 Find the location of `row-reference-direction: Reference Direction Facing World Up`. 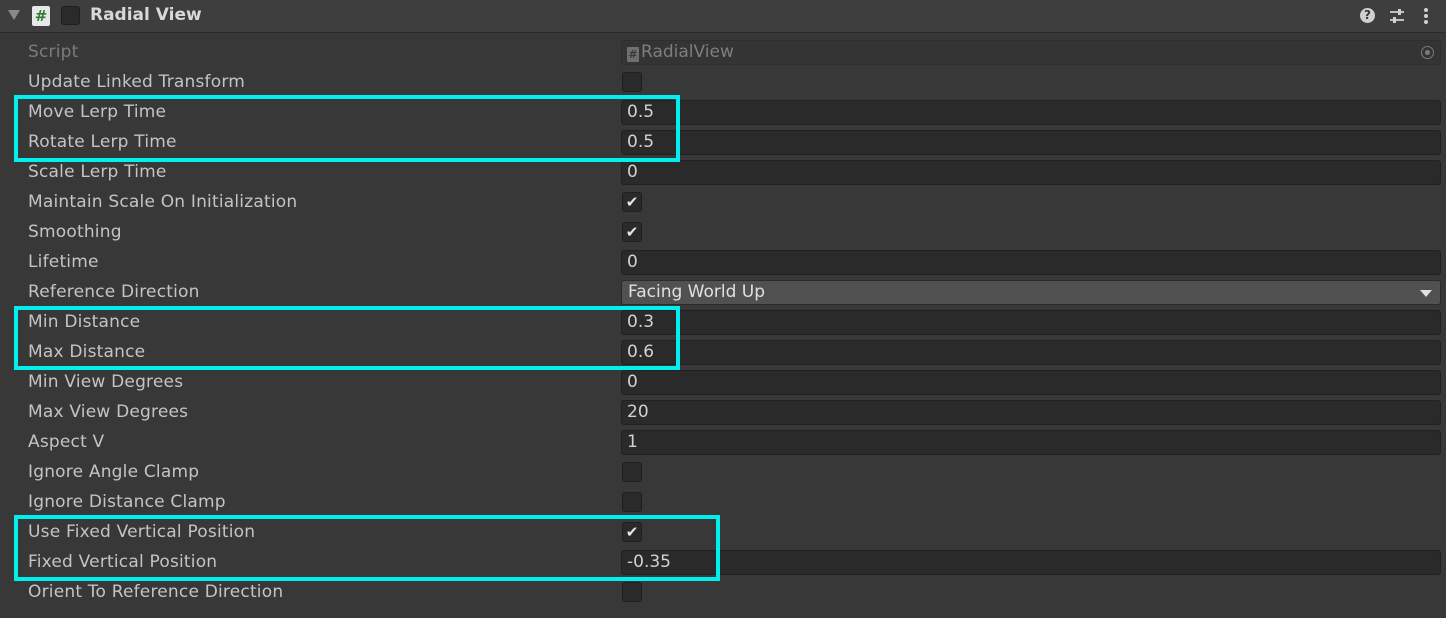

row-reference-direction: Reference Direction Facing World Up is located at coordinates (723, 292).